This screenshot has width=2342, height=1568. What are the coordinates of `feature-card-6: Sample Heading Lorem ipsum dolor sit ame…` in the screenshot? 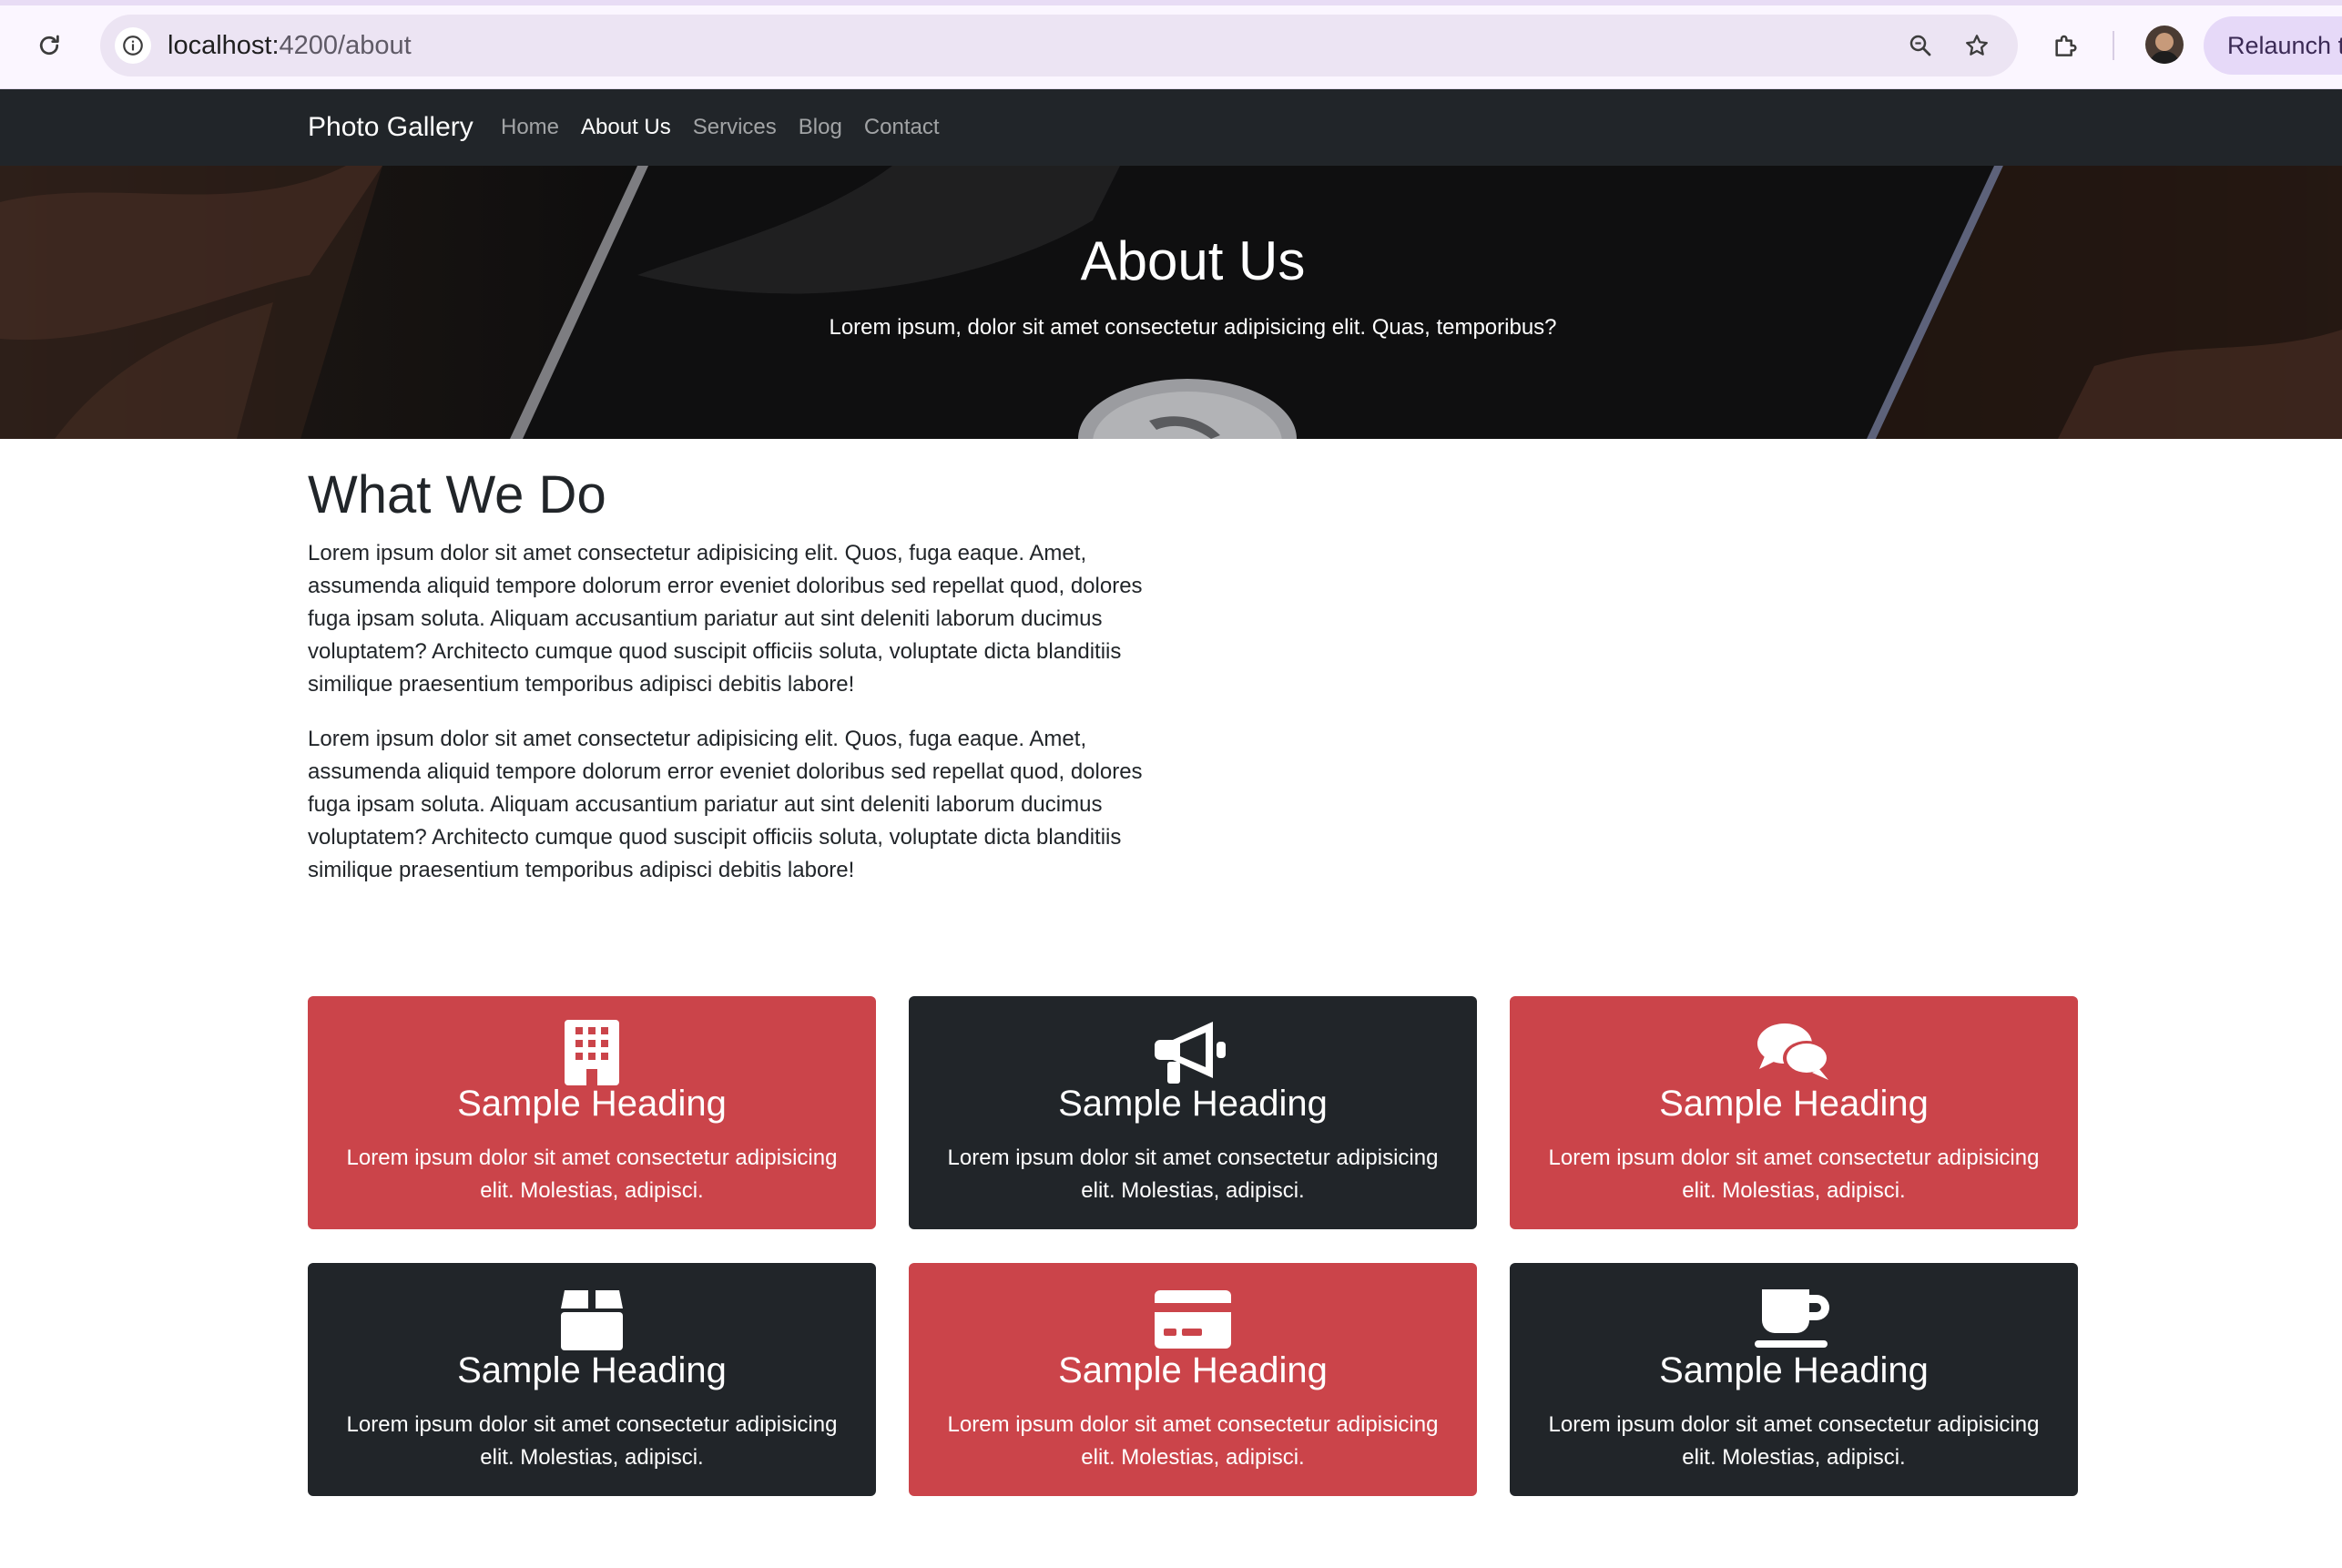 It's located at (1794, 1379).